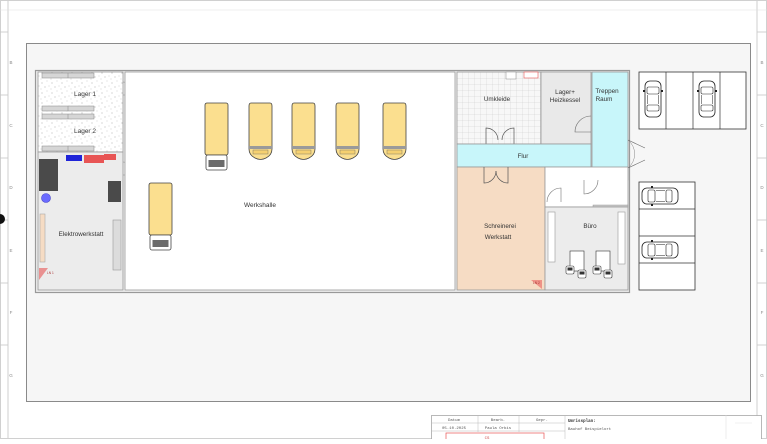 This screenshot has height=444, width=767. What do you see at coordinates (81, 234) in the screenshot?
I see `room-label-elektrowerkstatt: Elektrowerkstatt` at bounding box center [81, 234].